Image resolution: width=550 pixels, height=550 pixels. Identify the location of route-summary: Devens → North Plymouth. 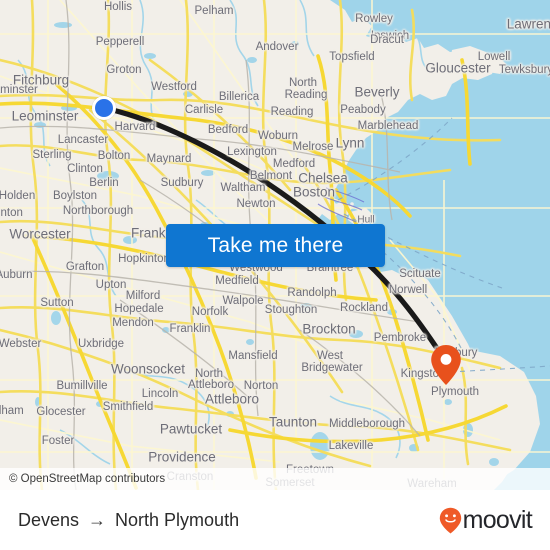
(128, 520).